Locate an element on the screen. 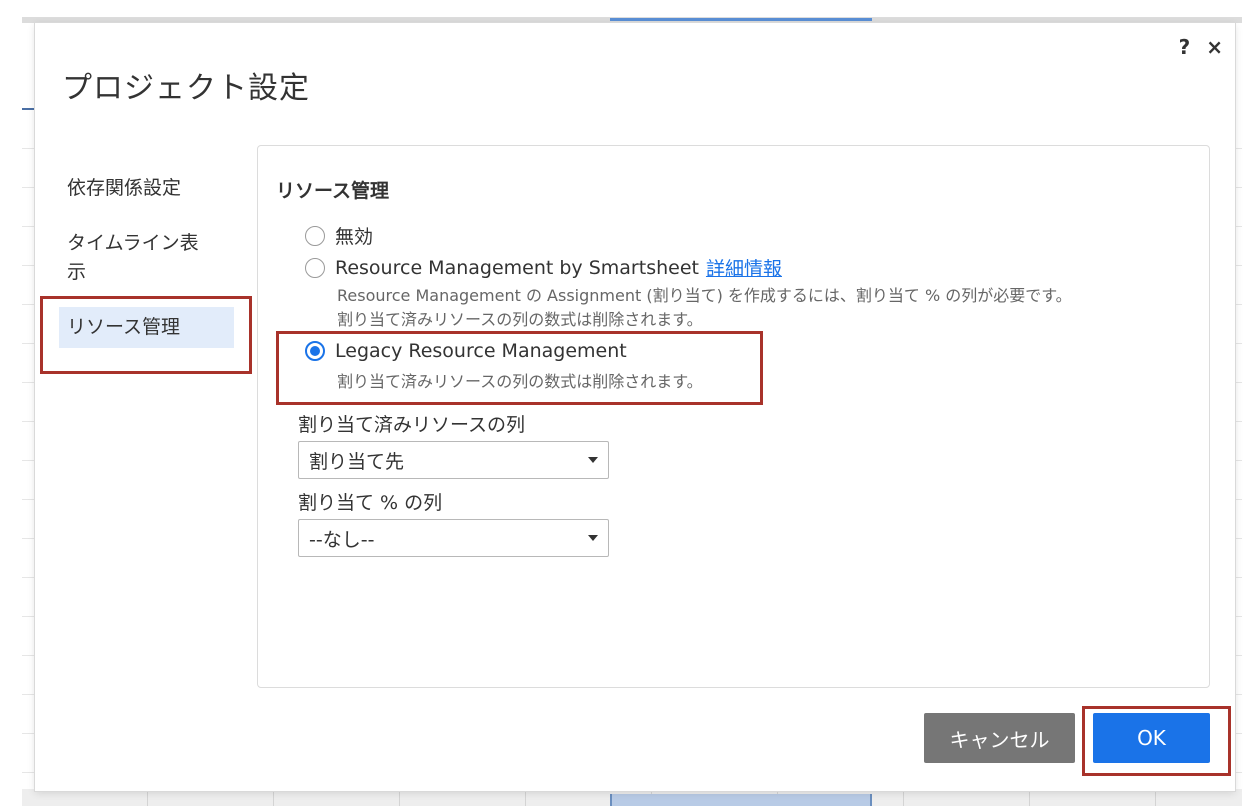 This screenshot has width=1256, height=806. backdrop-selected-column-bottom is located at coordinates (741, 800).